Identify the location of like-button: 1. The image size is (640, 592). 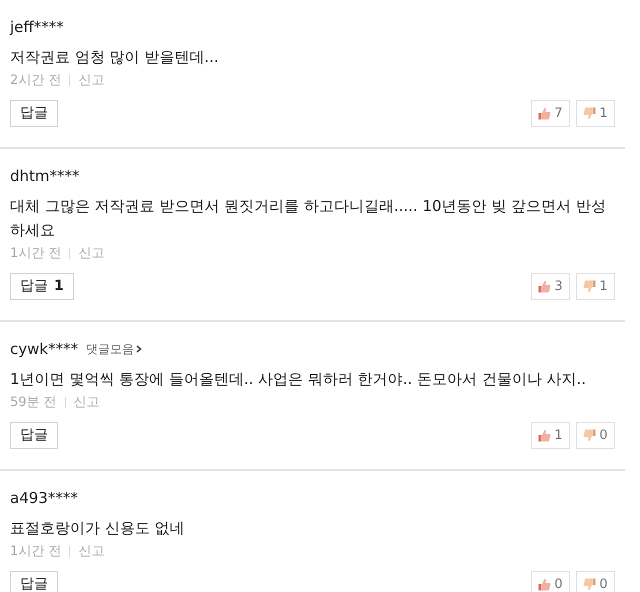
(550, 435).